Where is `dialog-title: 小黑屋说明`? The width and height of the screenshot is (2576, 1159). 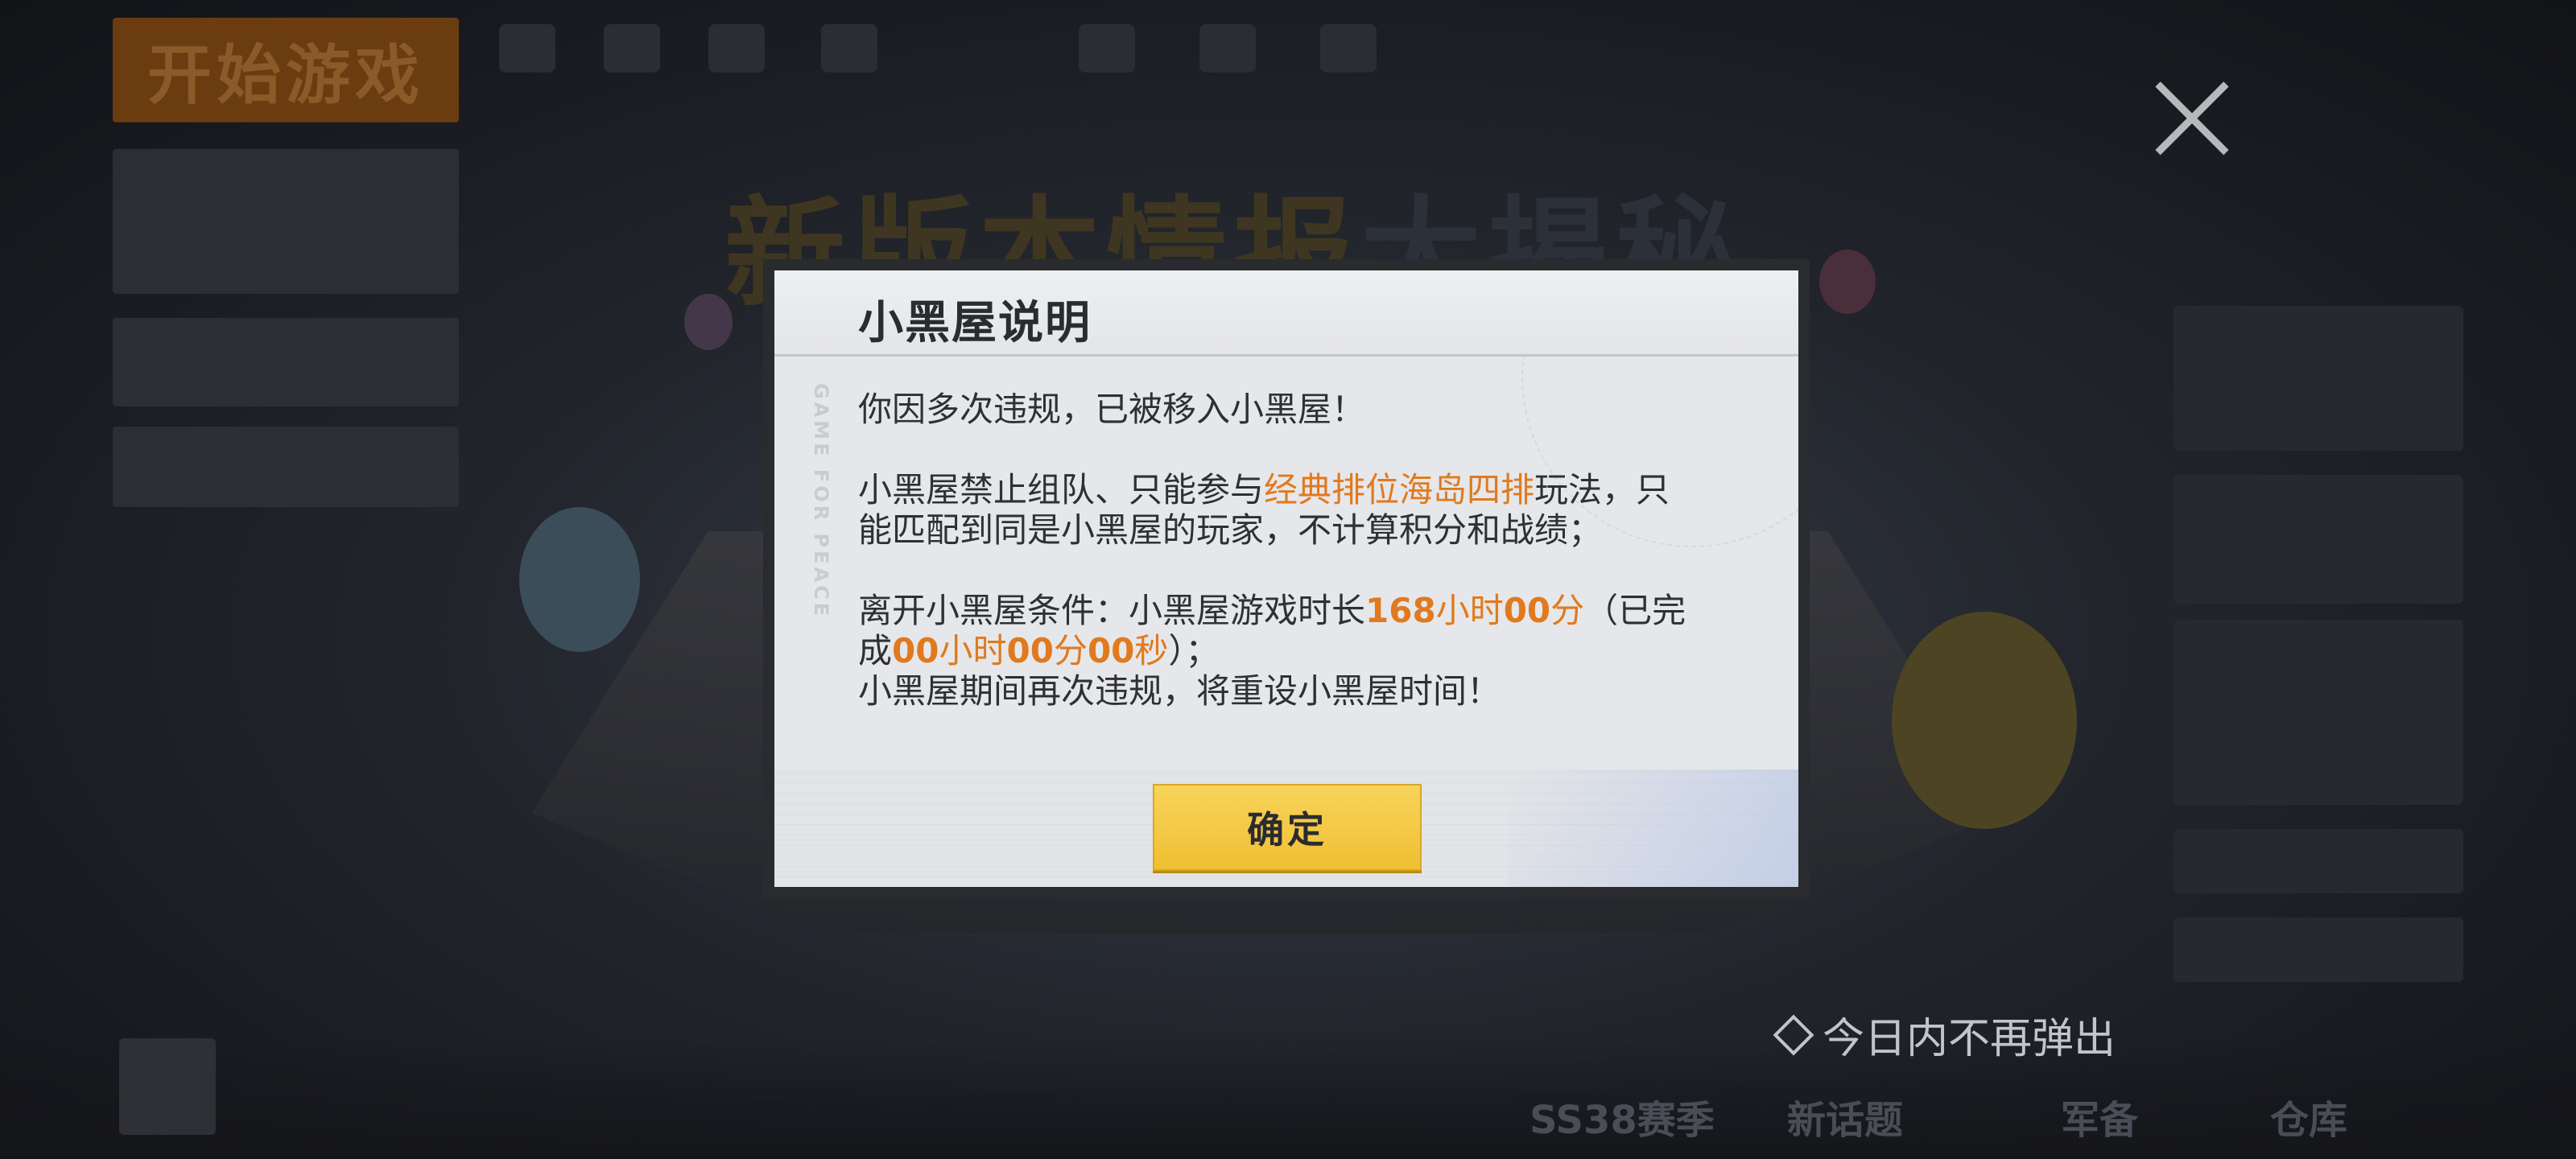 dialog-title: 小黑屋说明 is located at coordinates (975, 323).